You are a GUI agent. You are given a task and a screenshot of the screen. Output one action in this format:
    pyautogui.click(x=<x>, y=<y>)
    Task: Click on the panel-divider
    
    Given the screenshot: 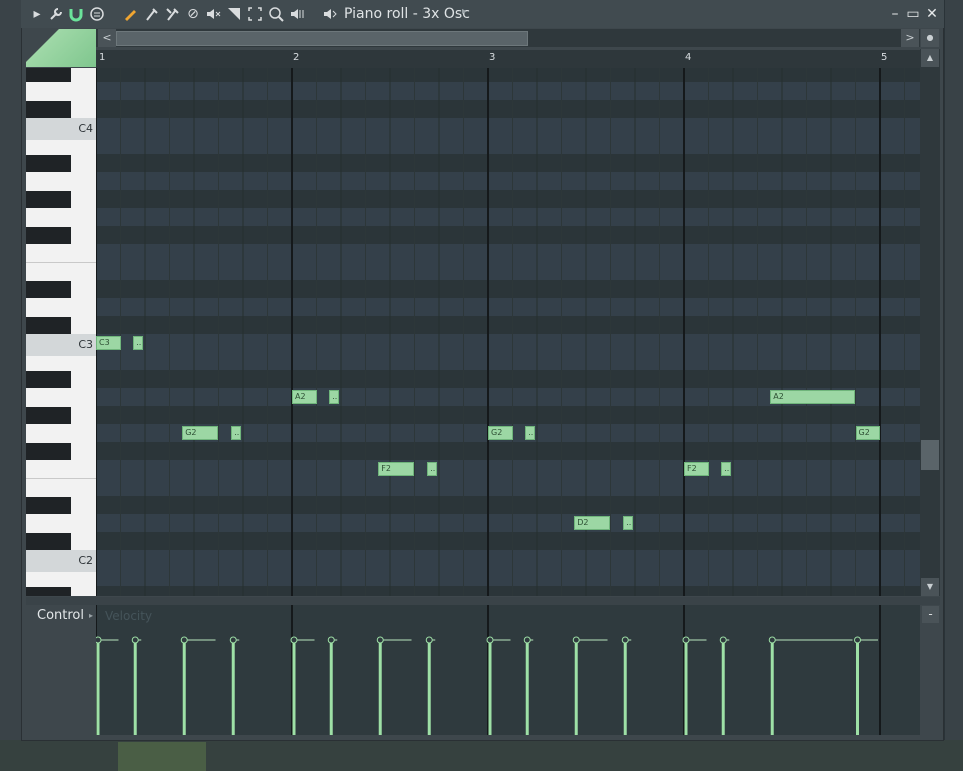 What is the action you would take?
    pyautogui.click(x=483, y=601)
    